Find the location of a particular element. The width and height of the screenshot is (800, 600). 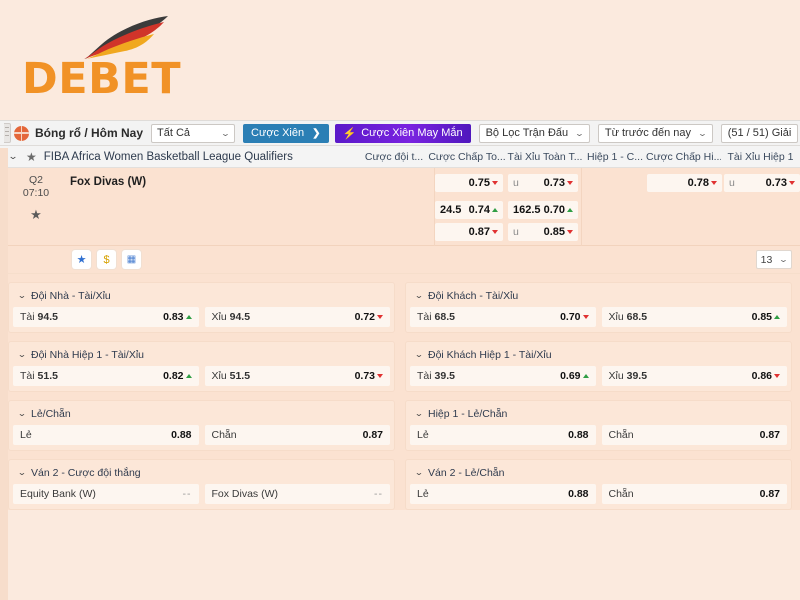

market-option: Tài 94.5 0.83 is located at coordinates (106, 317).